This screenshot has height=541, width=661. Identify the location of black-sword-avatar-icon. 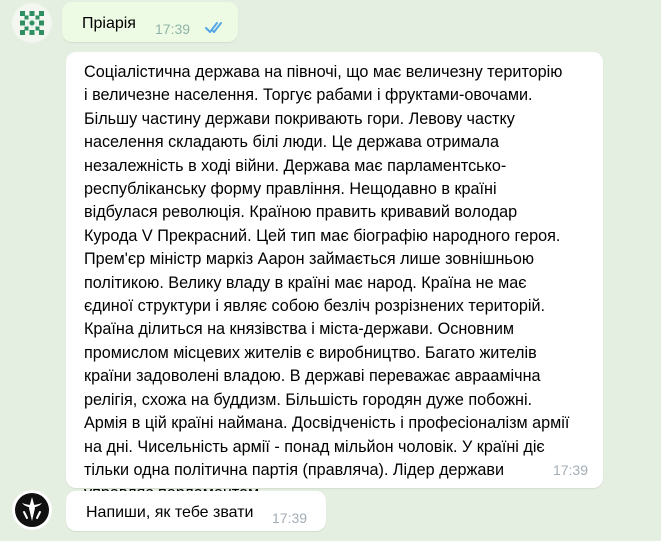
(32, 510).